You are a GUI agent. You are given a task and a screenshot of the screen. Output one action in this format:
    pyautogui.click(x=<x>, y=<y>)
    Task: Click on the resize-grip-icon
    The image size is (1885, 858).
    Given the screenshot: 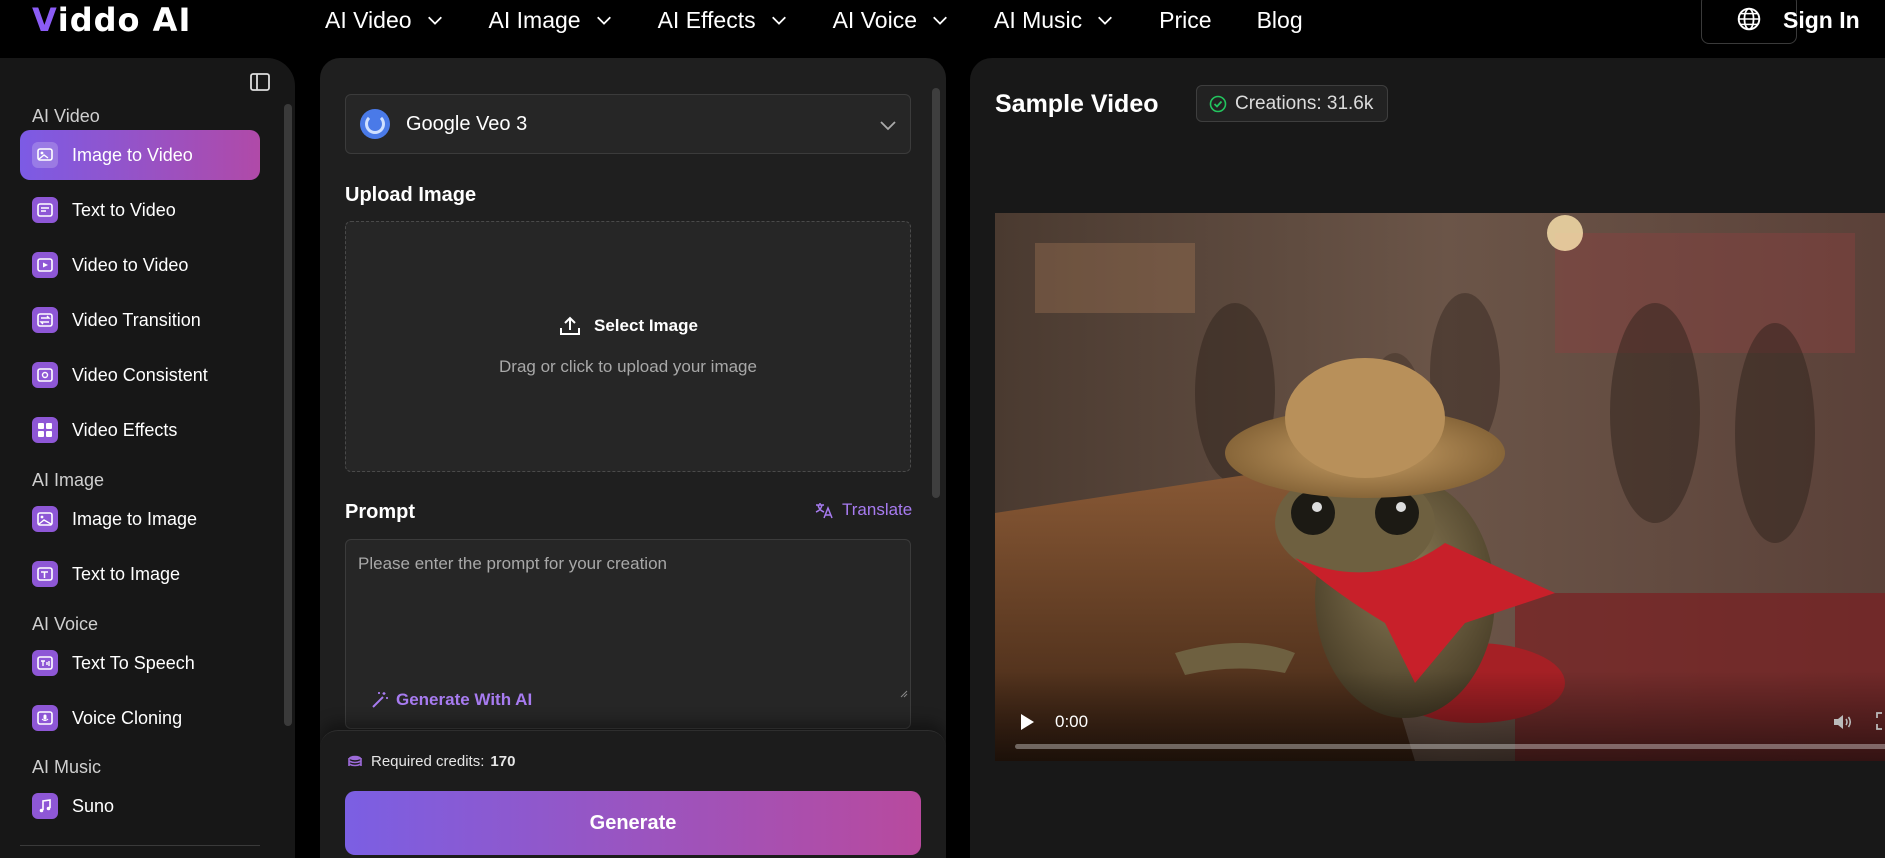 What is the action you would take?
    pyautogui.click(x=903, y=693)
    